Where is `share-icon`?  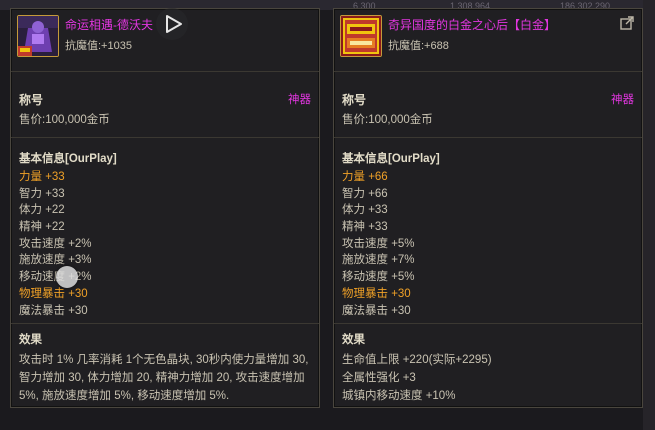
share-icon is located at coordinates (627, 23).